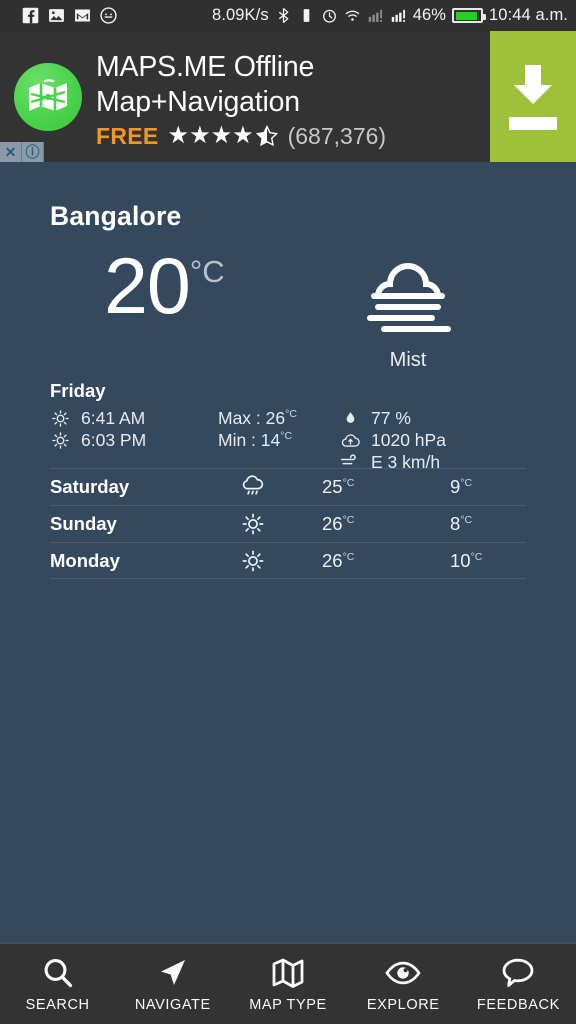  Describe the element at coordinates (85, 560) in the screenshot. I see `forecast-day-label: Monday` at that location.